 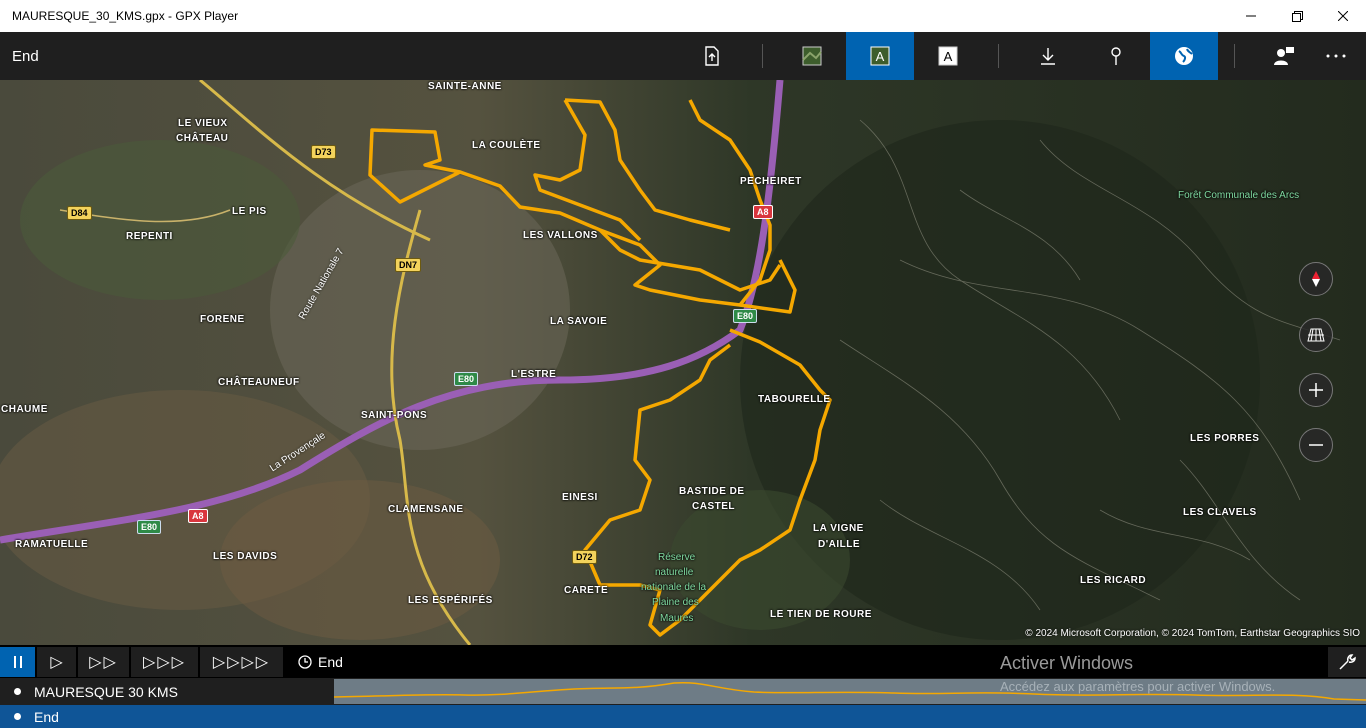 I want to click on reserve-label: naturelle, so click(x=674, y=572).